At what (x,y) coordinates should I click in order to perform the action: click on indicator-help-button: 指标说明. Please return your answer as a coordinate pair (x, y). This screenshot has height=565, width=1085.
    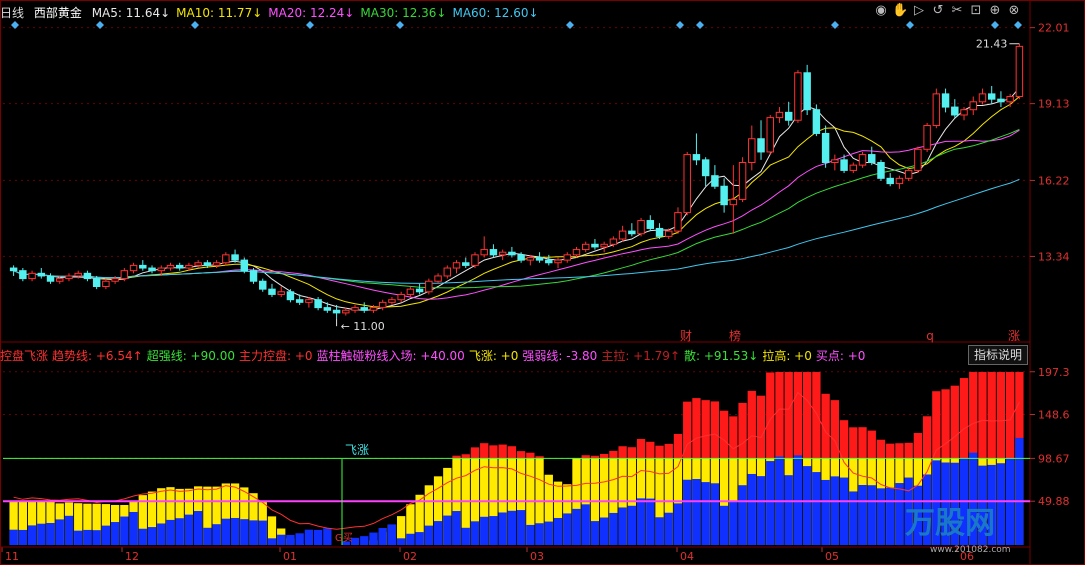
    Looking at the image, I should click on (998, 355).